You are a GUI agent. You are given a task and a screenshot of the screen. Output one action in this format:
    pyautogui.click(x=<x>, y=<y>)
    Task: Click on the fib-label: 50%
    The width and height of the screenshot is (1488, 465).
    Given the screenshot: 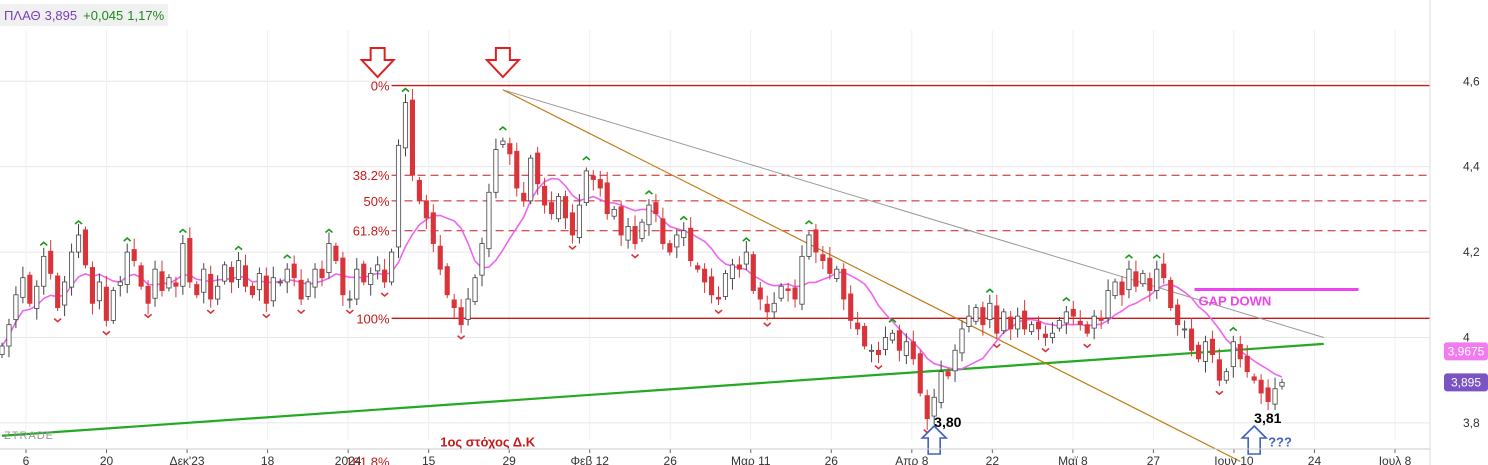 What is the action you would take?
    pyautogui.click(x=377, y=201)
    